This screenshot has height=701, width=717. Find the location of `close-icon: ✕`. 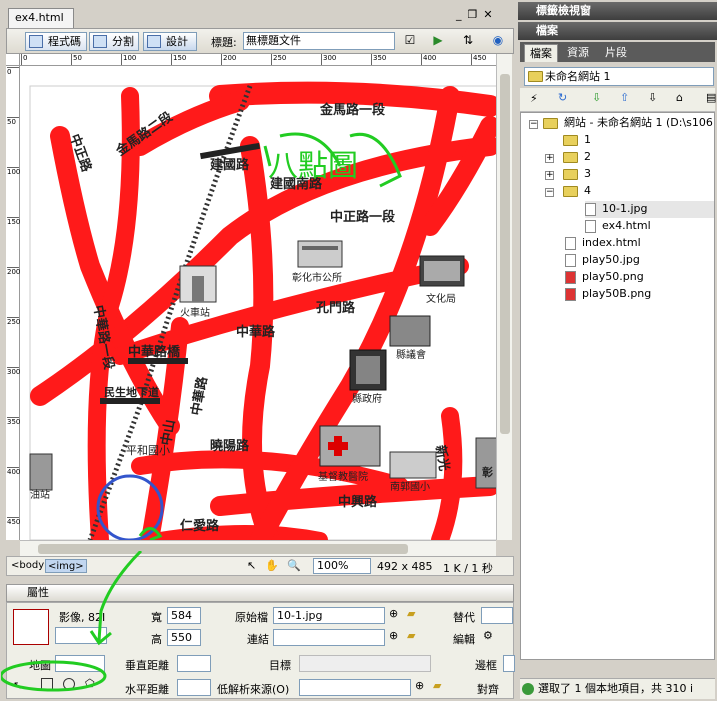

close-icon: ✕ is located at coordinates (490, 14).